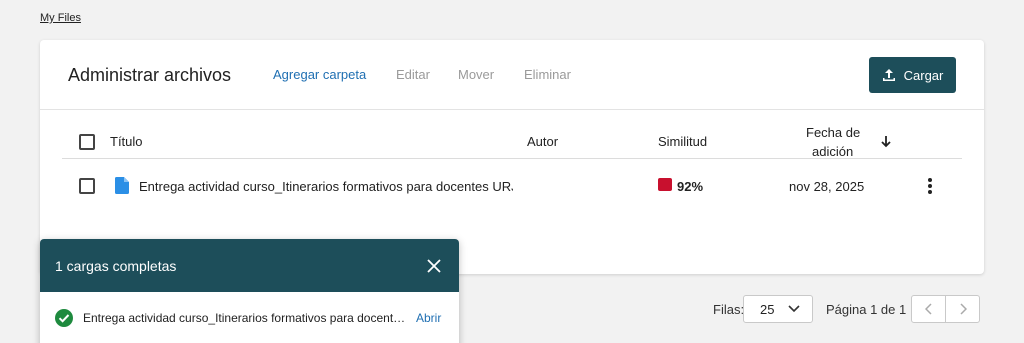 The image size is (1024, 343). I want to click on column-author: Autor, so click(542, 141).